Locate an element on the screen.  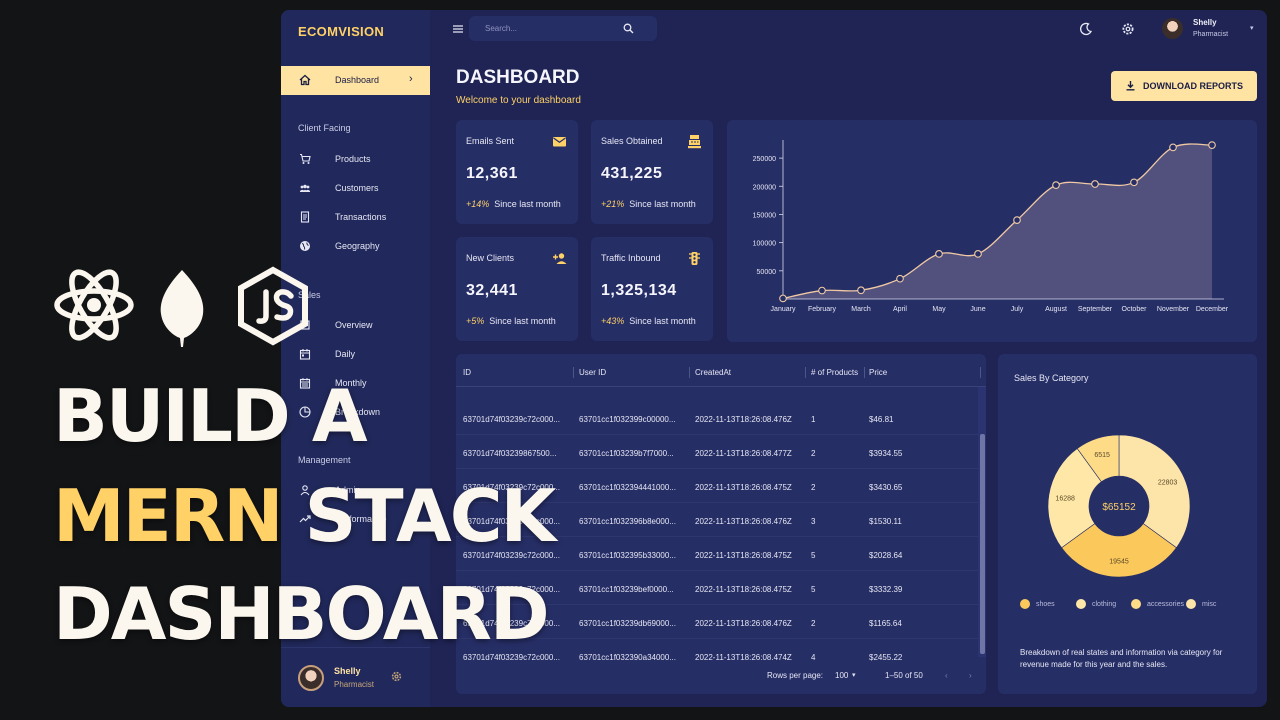
cell-price: $1165.64 is located at coordinates (885, 623).